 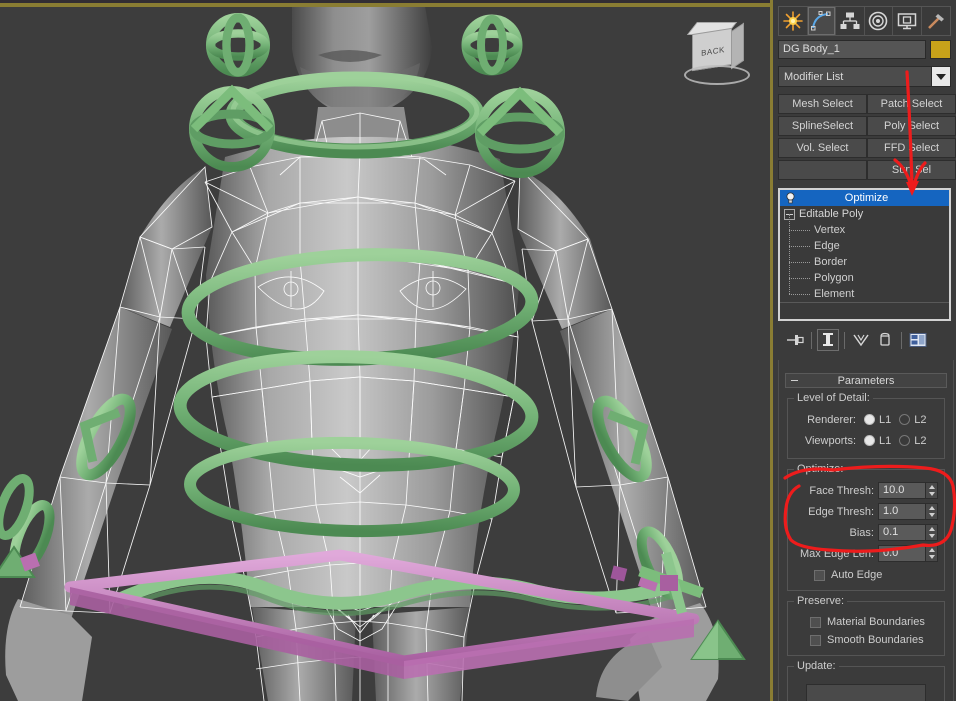 I want to click on bias-input: 0.1, so click(x=902, y=532).